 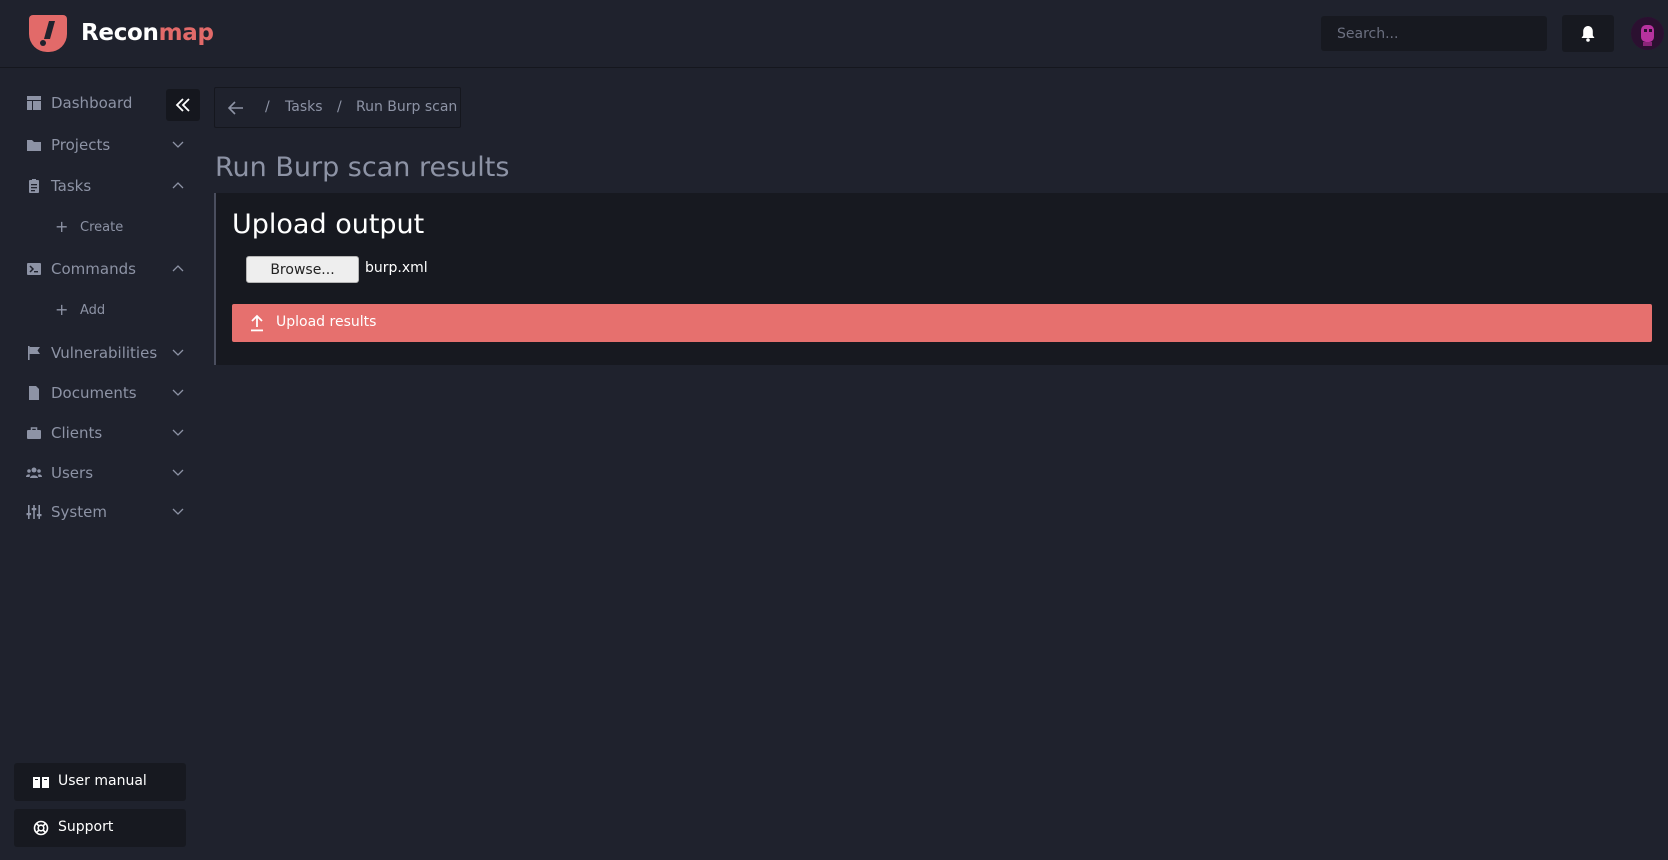 What do you see at coordinates (406, 107) in the screenshot?
I see `breadcrumb-link-current: Run Burp scan` at bounding box center [406, 107].